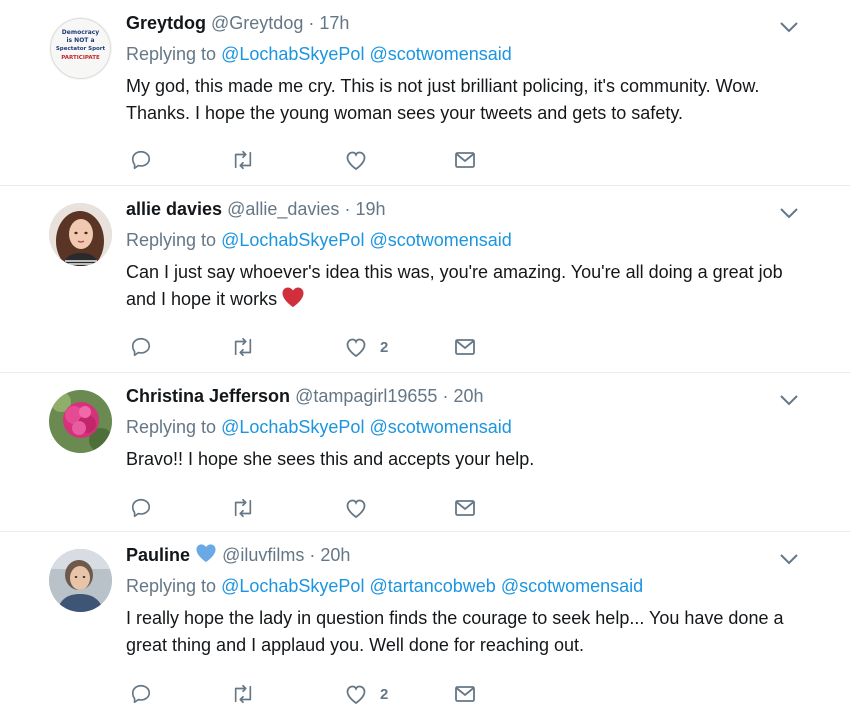 This screenshot has width=850, height=717. What do you see at coordinates (257, 23) in the screenshot?
I see `user-handle: @Greytdog` at bounding box center [257, 23].